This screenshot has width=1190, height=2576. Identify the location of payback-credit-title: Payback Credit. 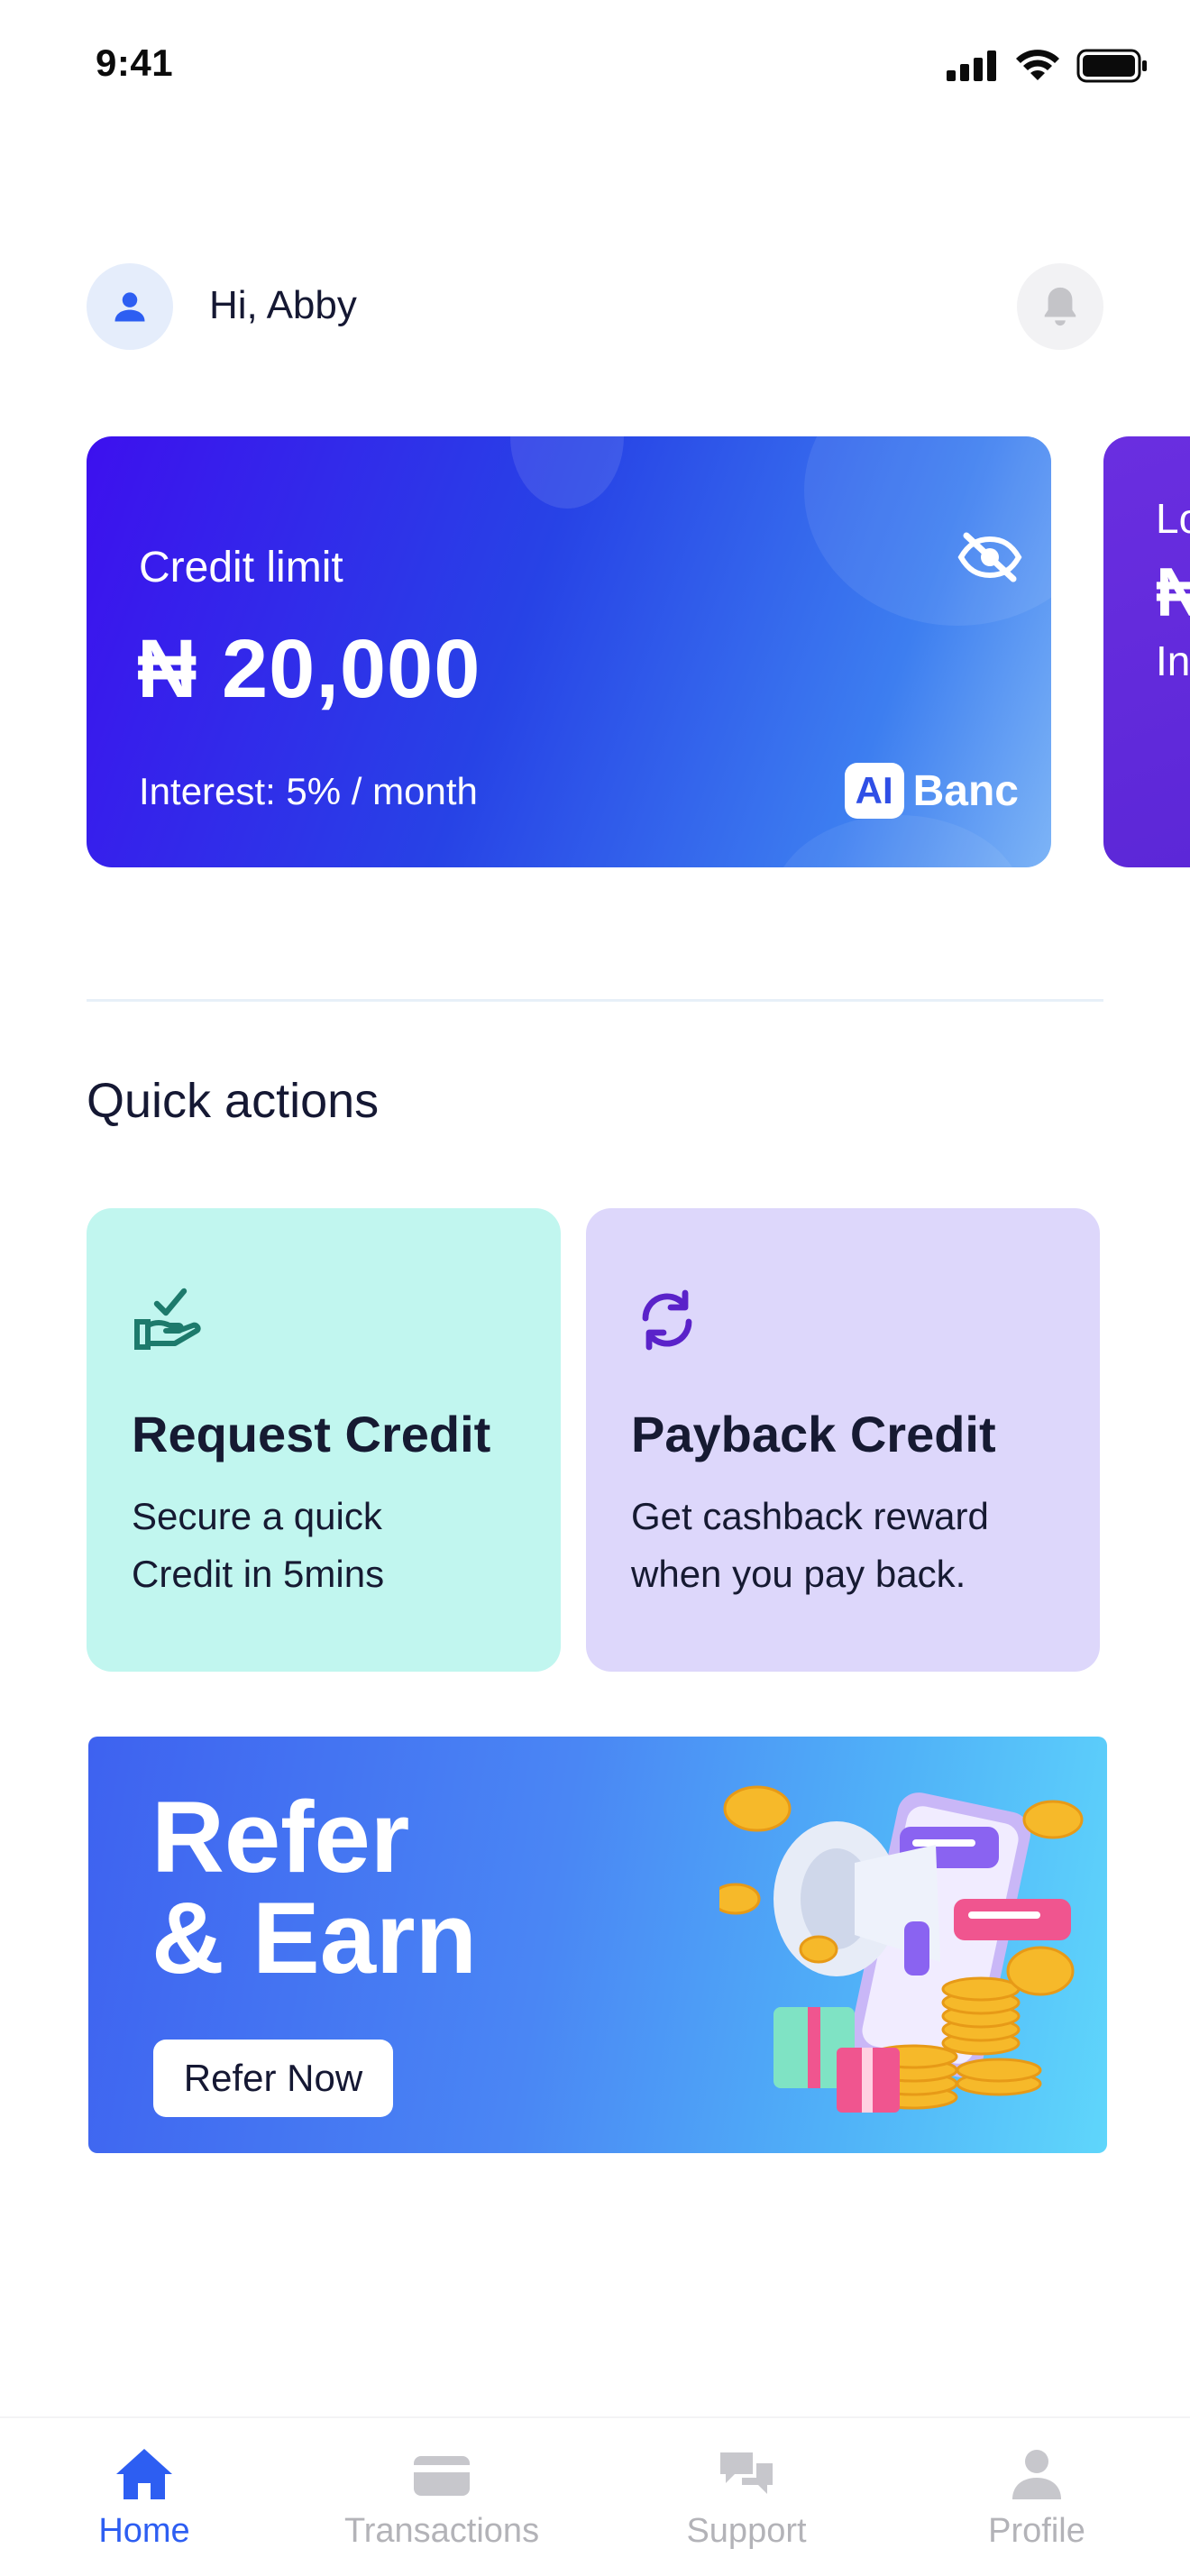
(813, 1434).